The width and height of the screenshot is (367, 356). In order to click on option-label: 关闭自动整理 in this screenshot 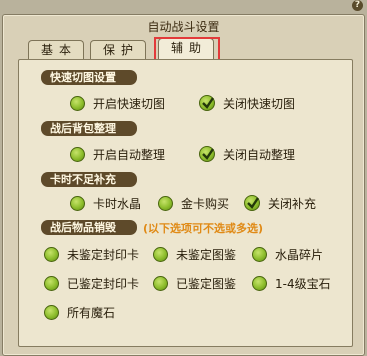, I will do `click(259, 154)`.